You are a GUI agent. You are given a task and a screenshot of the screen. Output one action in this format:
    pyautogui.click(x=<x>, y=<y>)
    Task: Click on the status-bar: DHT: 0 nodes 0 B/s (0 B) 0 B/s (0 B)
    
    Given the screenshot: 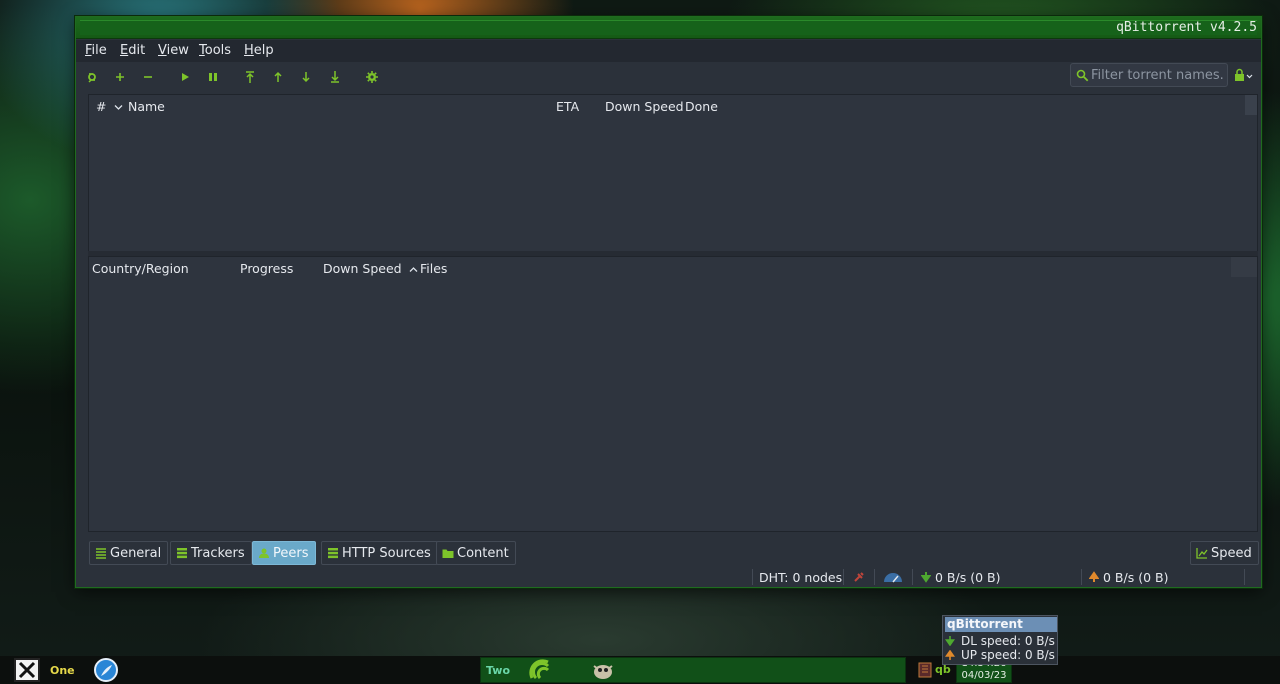 What is the action you would take?
    pyautogui.click(x=668, y=577)
    